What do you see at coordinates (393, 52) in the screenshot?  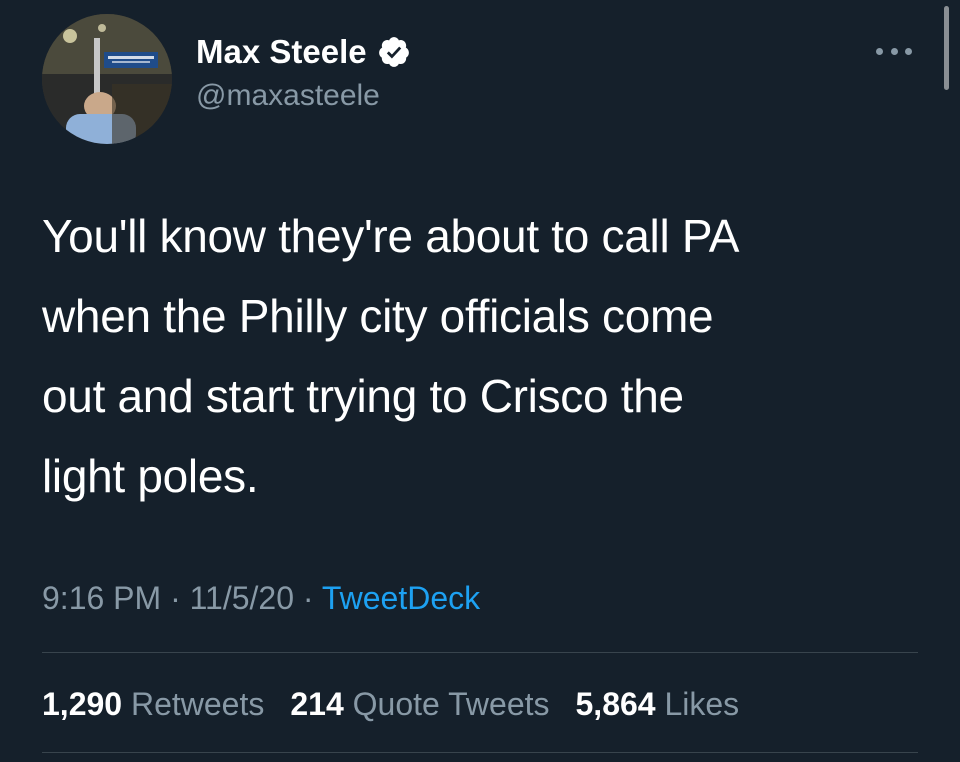 I see `verified-badge-icon` at bounding box center [393, 52].